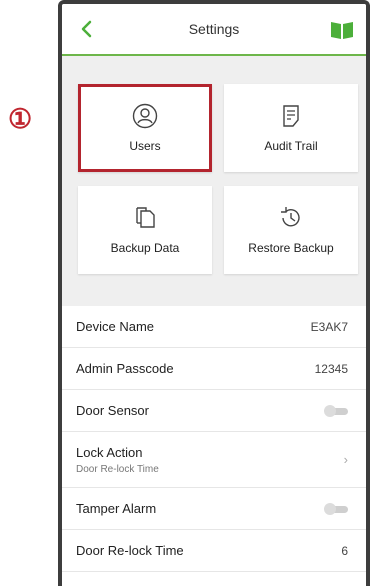 The width and height of the screenshot is (376, 586). Describe the element at coordinates (115, 326) in the screenshot. I see `device-name-label: Device Name` at that location.